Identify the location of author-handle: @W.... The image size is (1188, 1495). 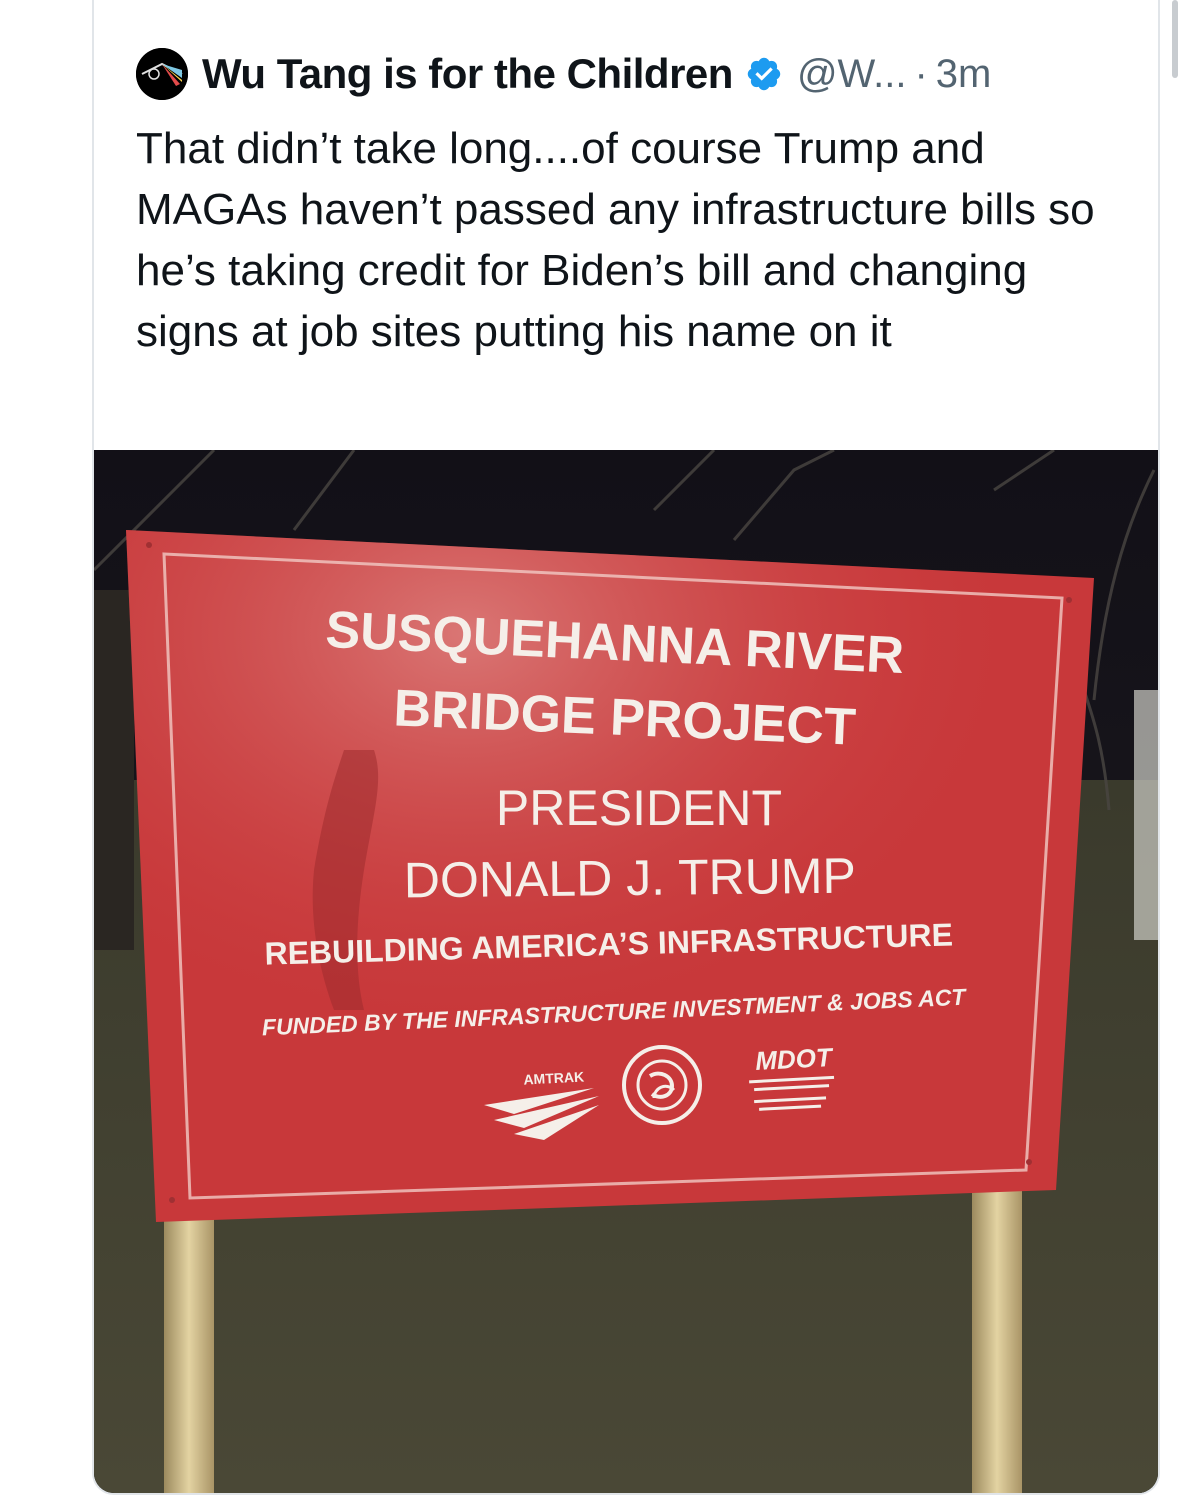
(852, 74).